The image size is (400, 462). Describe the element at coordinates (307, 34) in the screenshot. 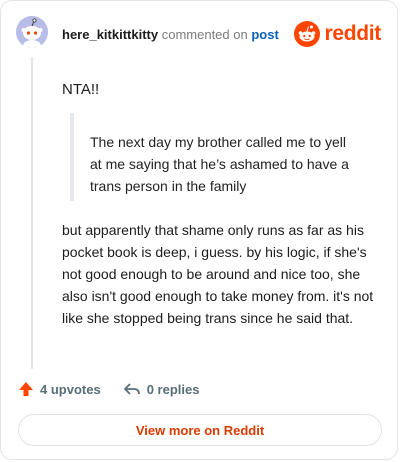

I see `reddit-logo-icon` at that location.